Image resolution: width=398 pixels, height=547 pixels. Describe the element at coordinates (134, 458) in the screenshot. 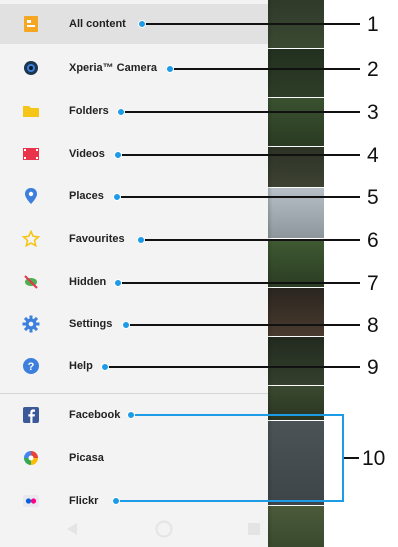

I see `menu-item-picasa: Picasa` at that location.